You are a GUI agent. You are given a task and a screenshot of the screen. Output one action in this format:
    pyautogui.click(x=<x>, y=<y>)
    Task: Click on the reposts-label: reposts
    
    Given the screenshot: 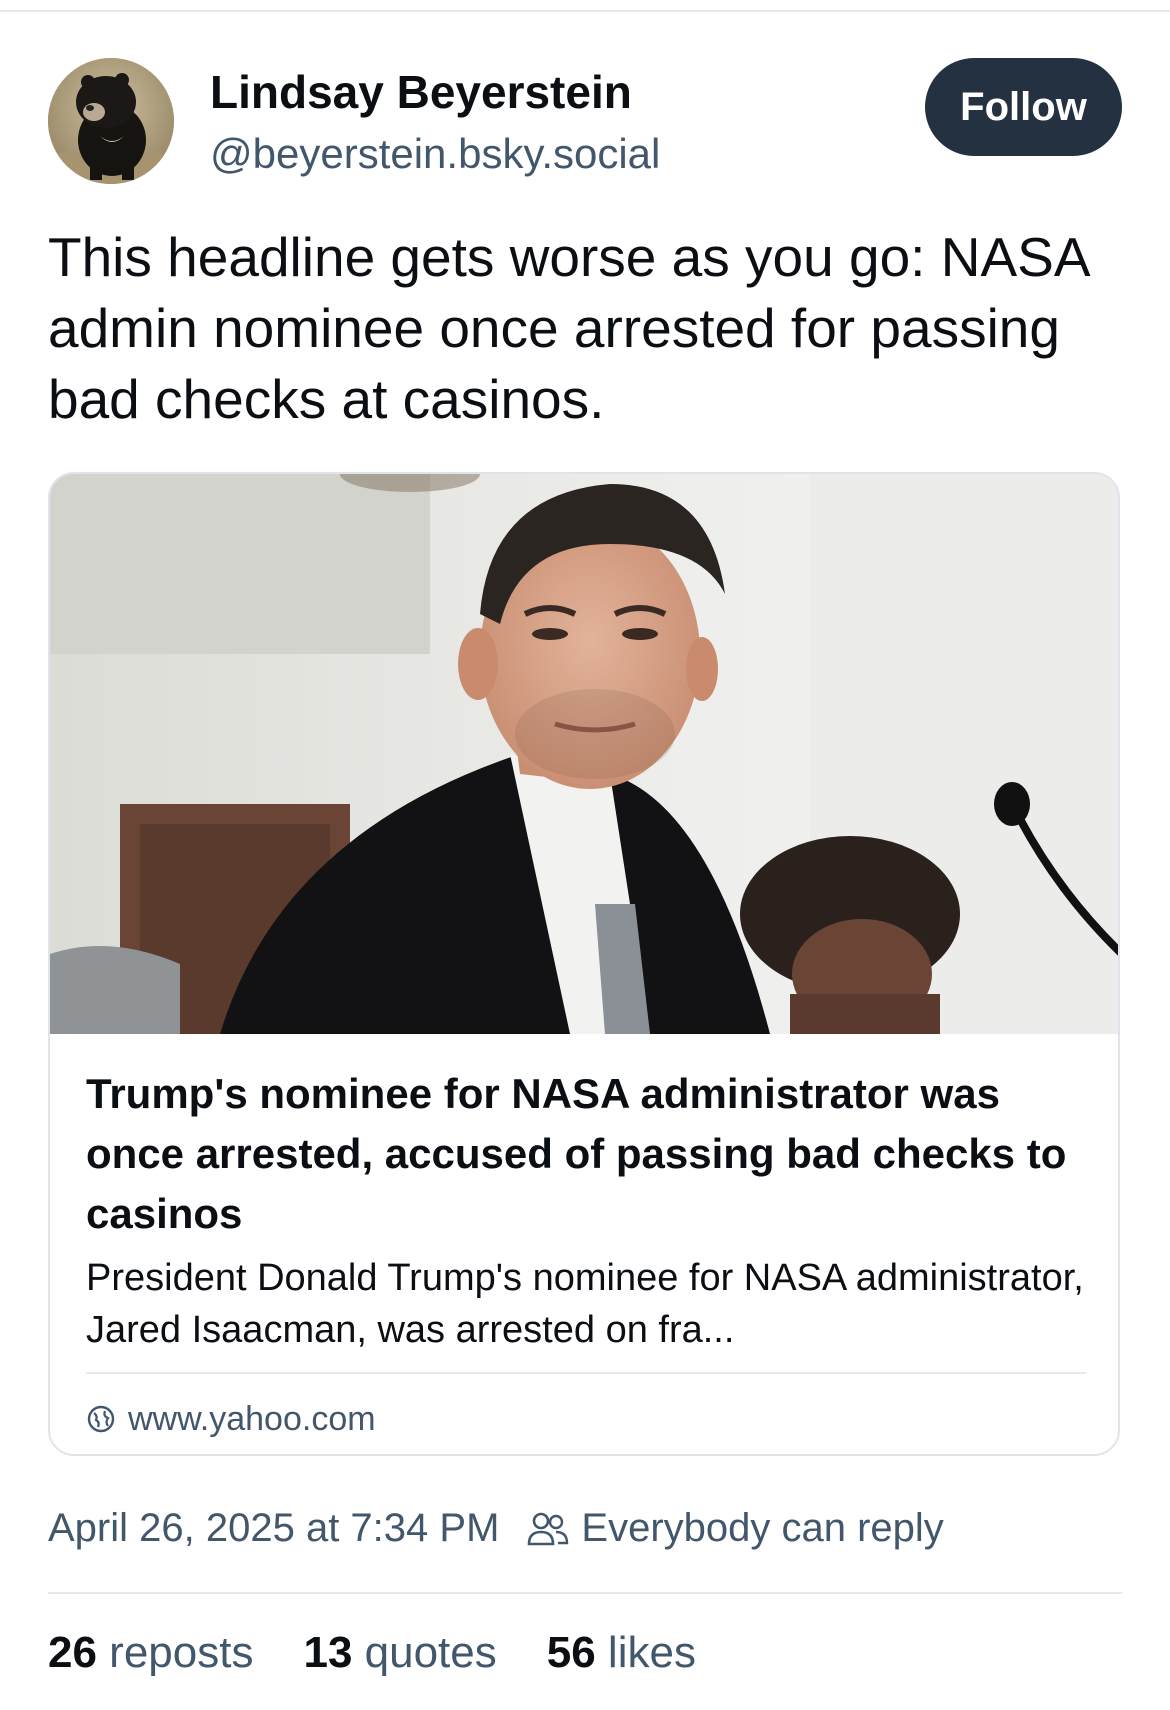 What is the action you would take?
    pyautogui.click(x=181, y=1652)
    